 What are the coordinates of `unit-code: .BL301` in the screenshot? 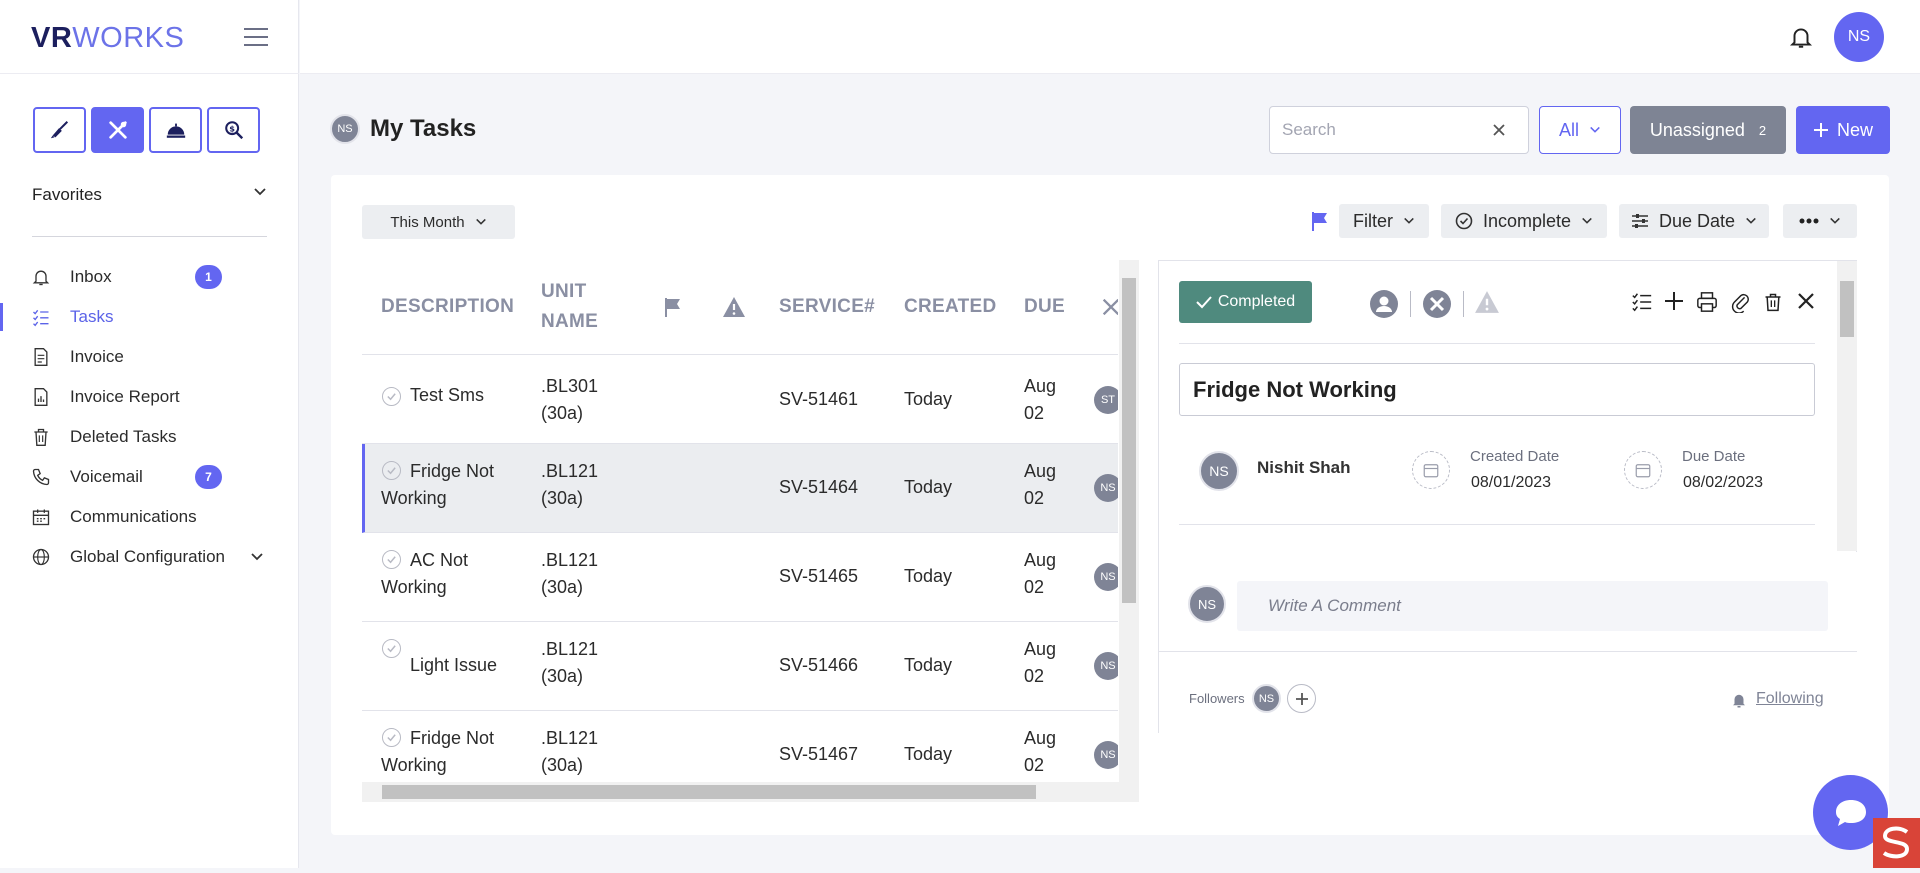 It's located at (570, 386).